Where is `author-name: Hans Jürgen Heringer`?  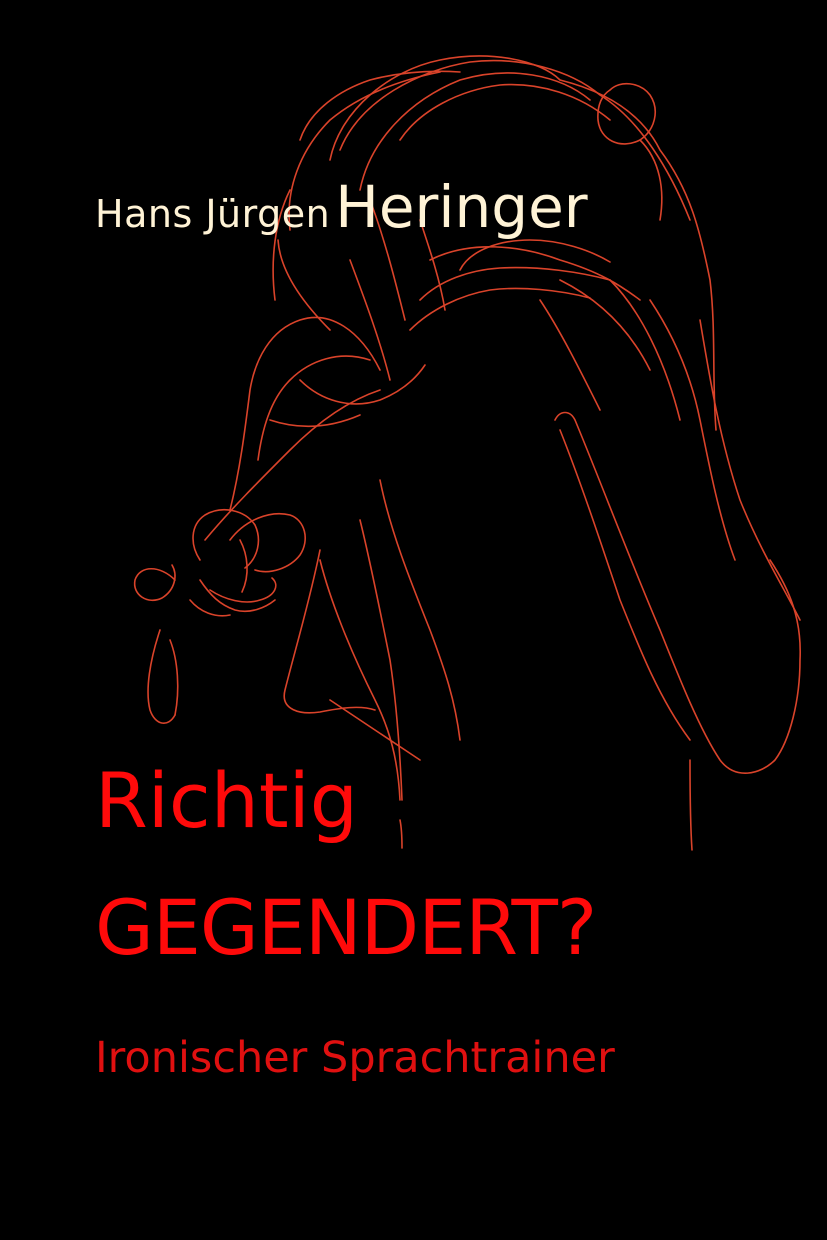
author-name: Hans Jürgen Heringer is located at coordinates (341, 207).